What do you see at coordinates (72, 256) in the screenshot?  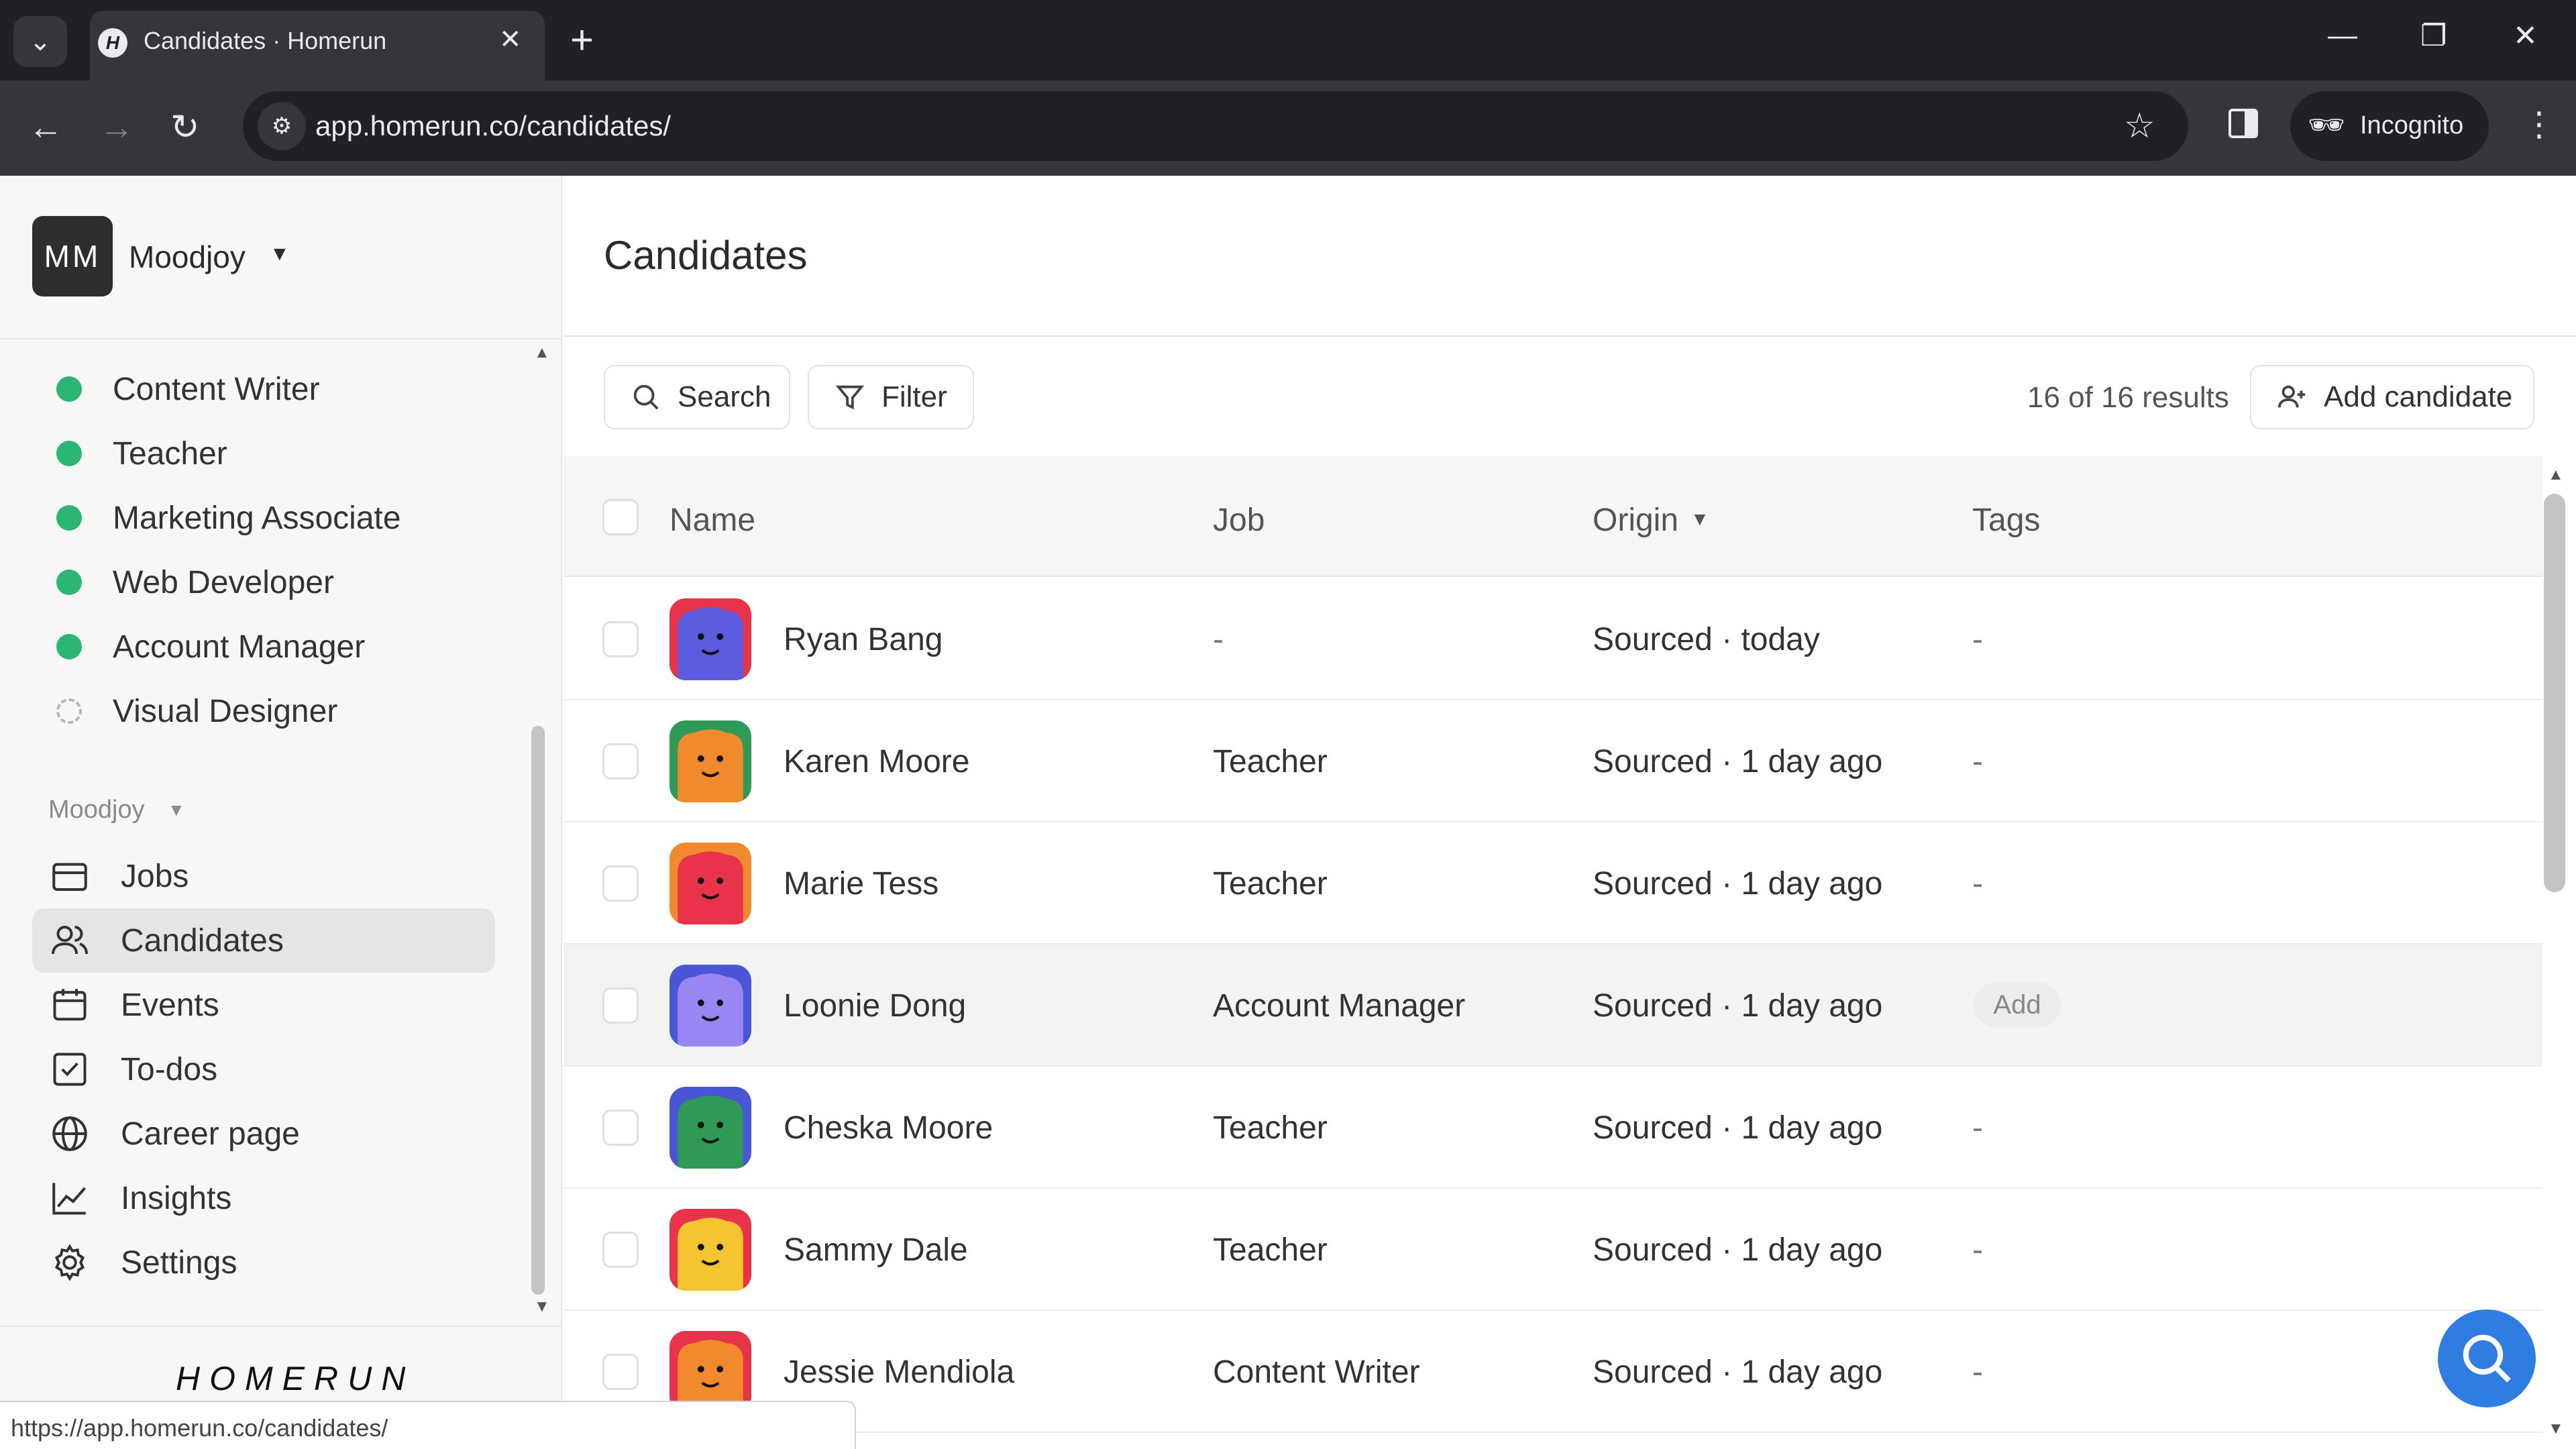 I see `workspace-avatar: MM` at bounding box center [72, 256].